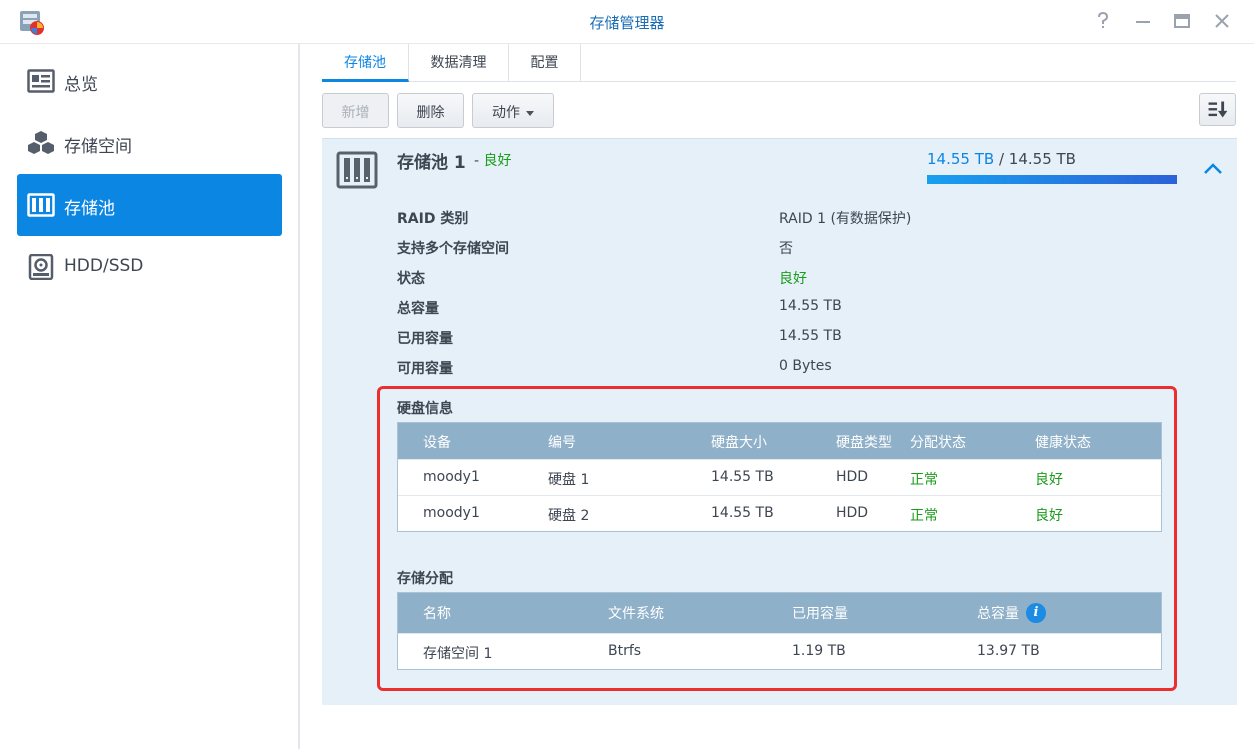 Image resolution: width=1254 pixels, height=749 pixels. Describe the element at coordinates (545, 63) in the screenshot. I see `tab-settings: 配置` at that location.